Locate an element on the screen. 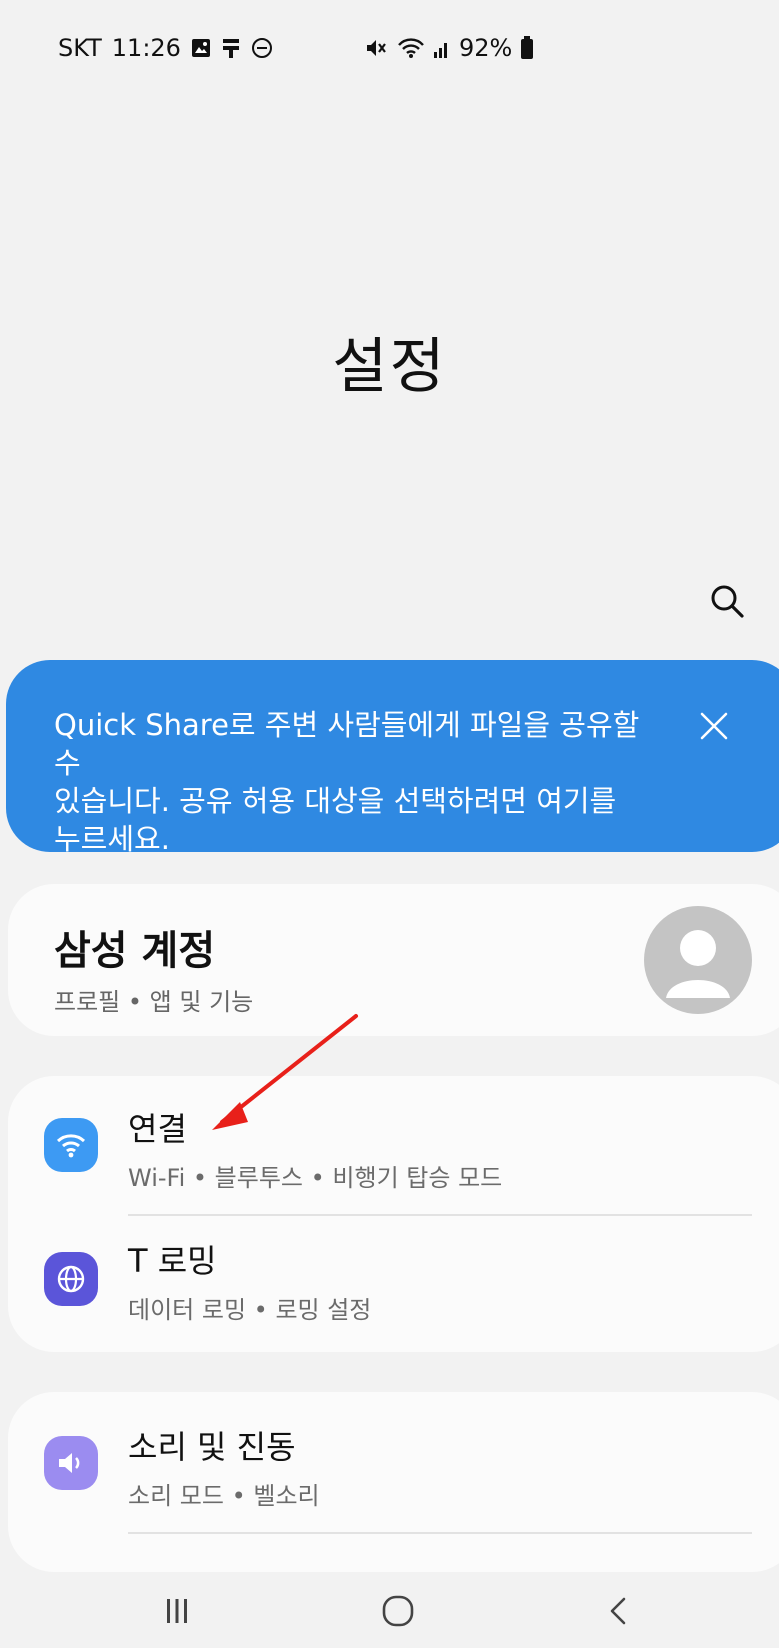  gallery-icon is located at coordinates (201, 48).